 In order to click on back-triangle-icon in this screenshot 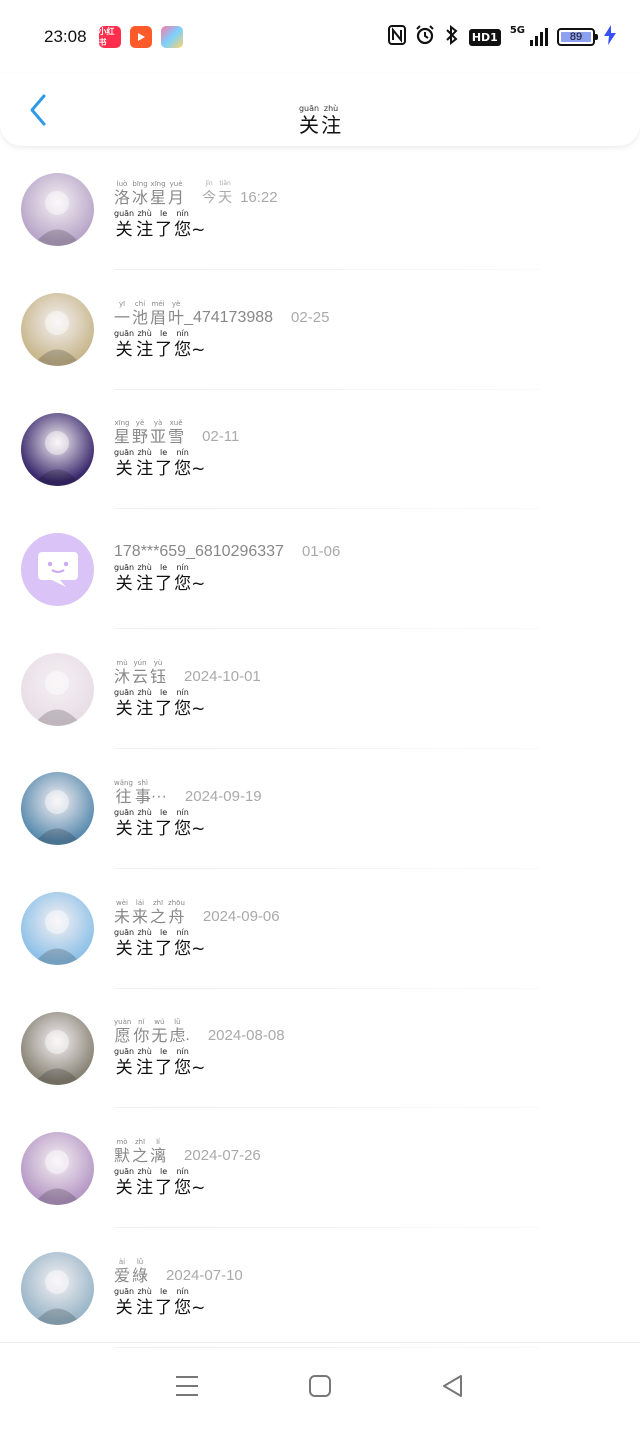, I will do `click(453, 1386)`.